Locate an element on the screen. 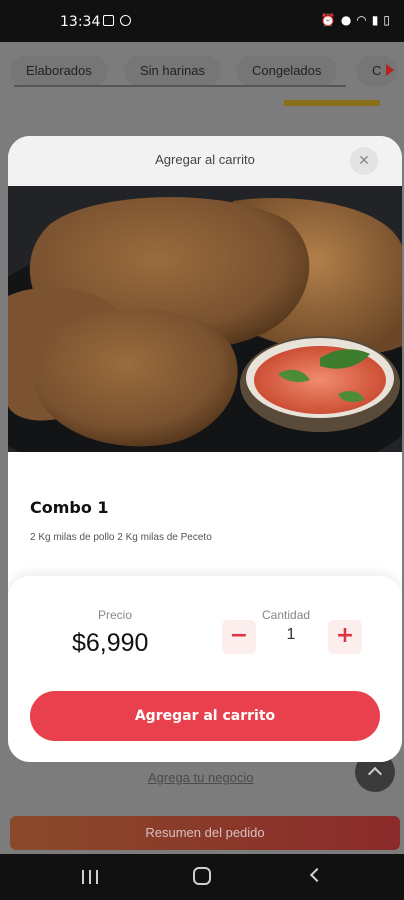 The width and height of the screenshot is (404, 900). chevron-up-icon is located at coordinates (375, 774).